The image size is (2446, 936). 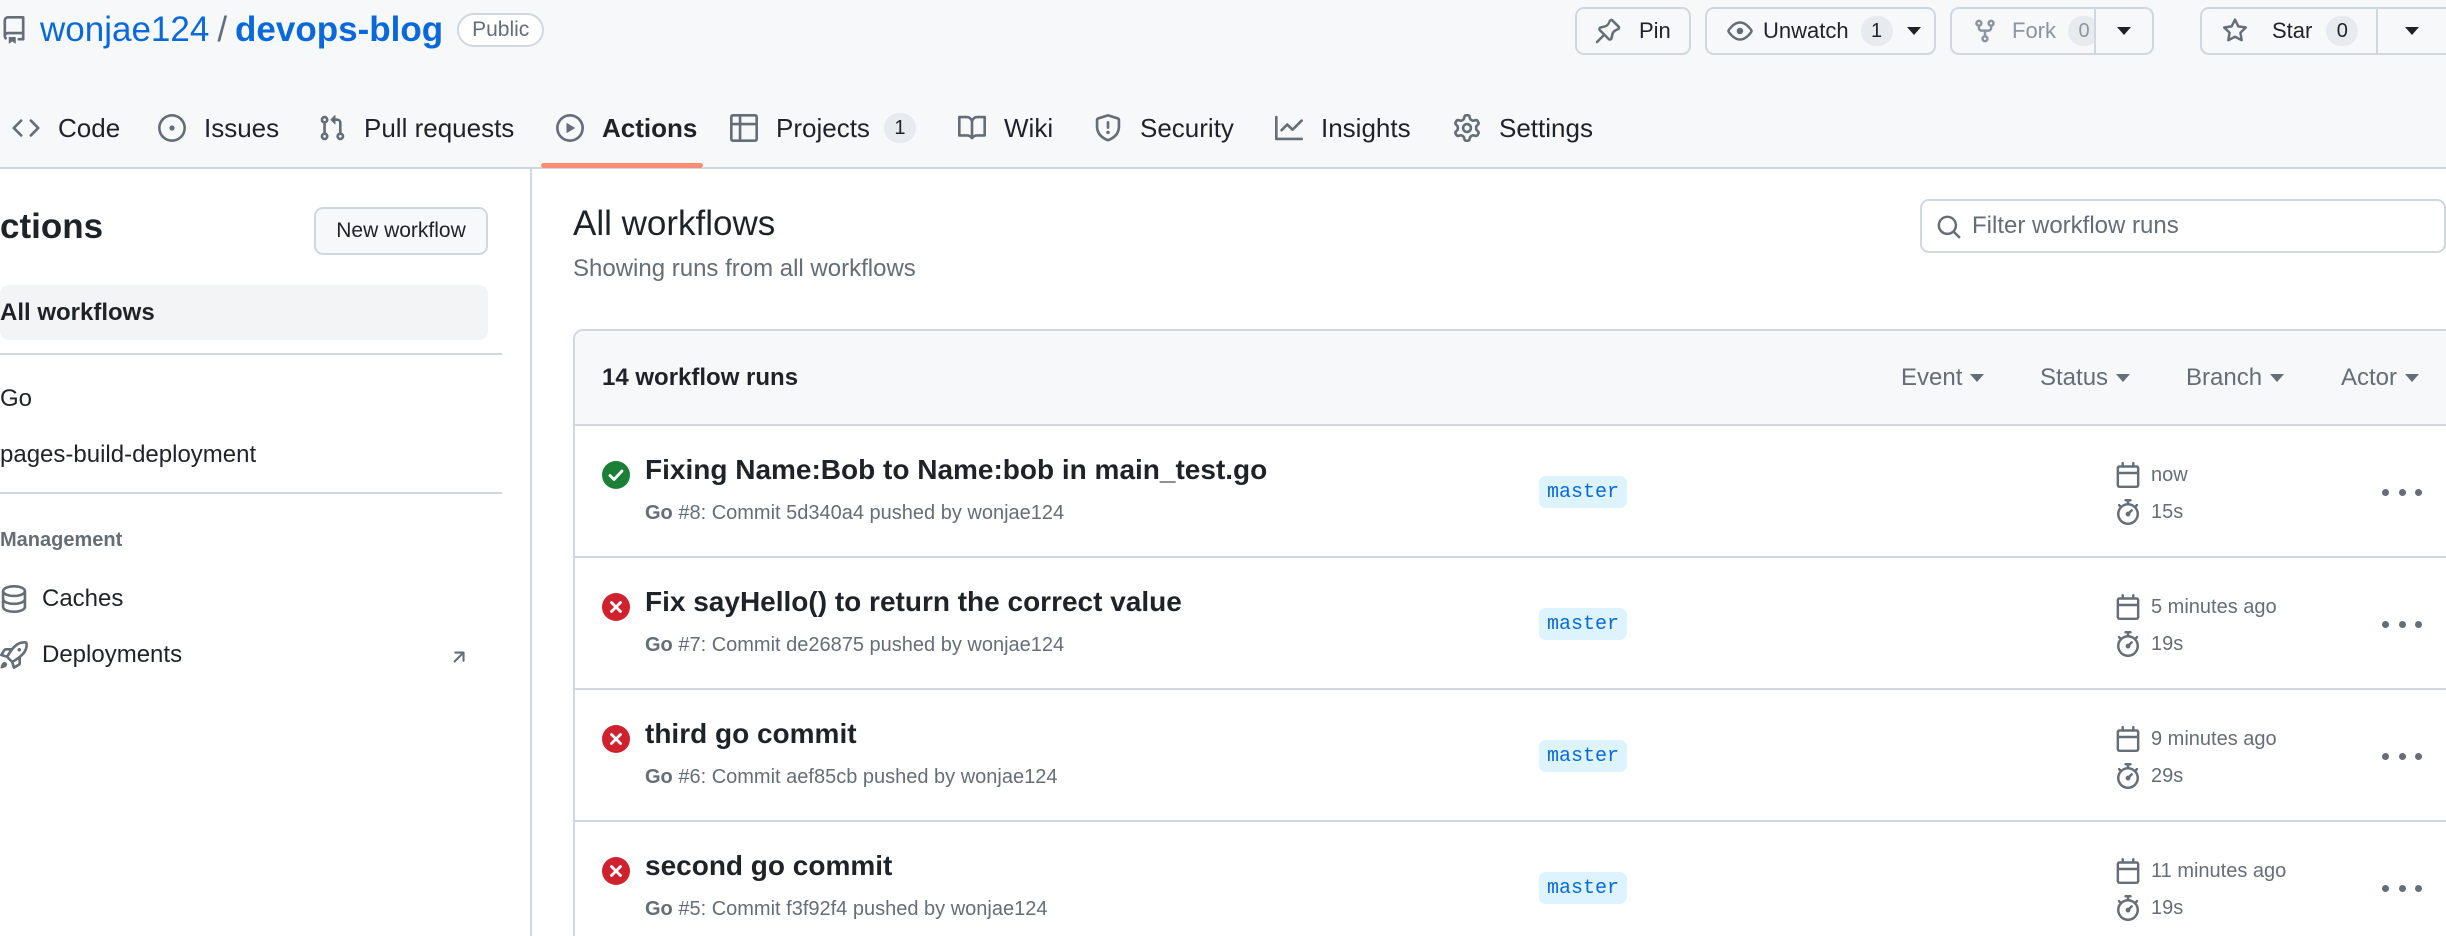 I want to click on workflow-name: Go, so click(x=659, y=909).